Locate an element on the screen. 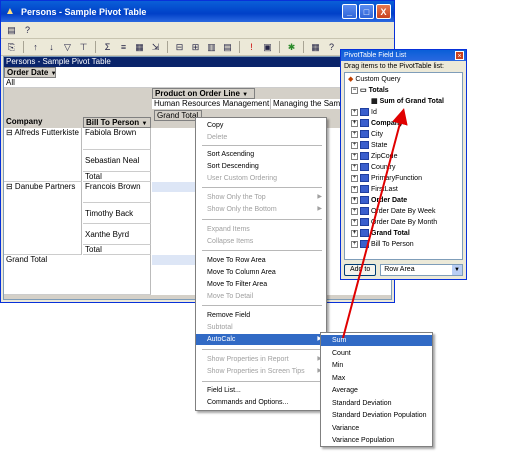  add-to-button: Add to is located at coordinates (360, 270).